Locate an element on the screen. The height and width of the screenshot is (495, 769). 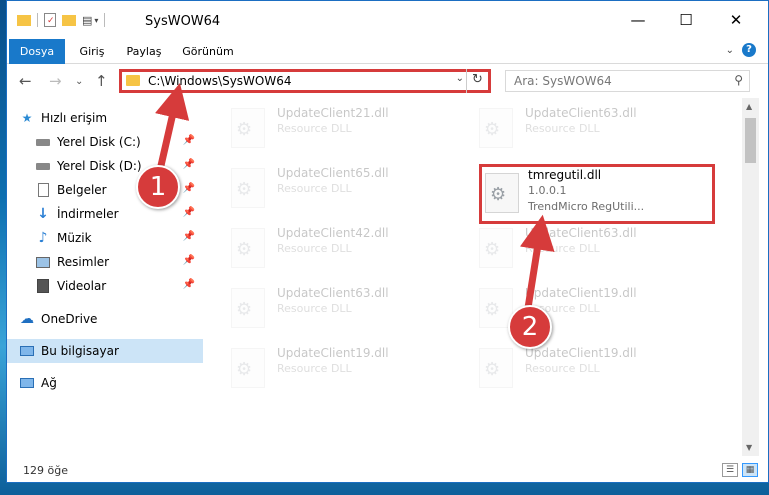
sidebar-item-music: ♪ Müzik 📌 is located at coordinates (105, 238).